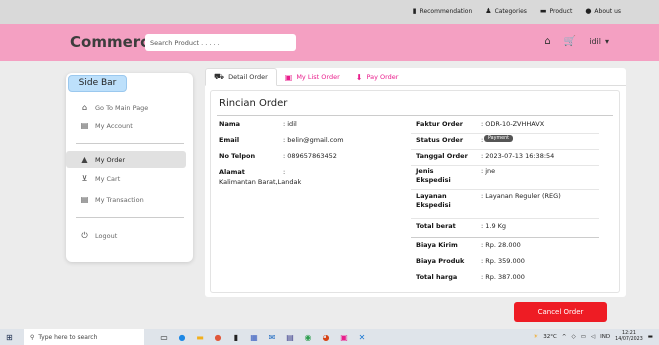 The width and height of the screenshot is (659, 345). I want to click on value-phone: : 089657863452, so click(310, 156).